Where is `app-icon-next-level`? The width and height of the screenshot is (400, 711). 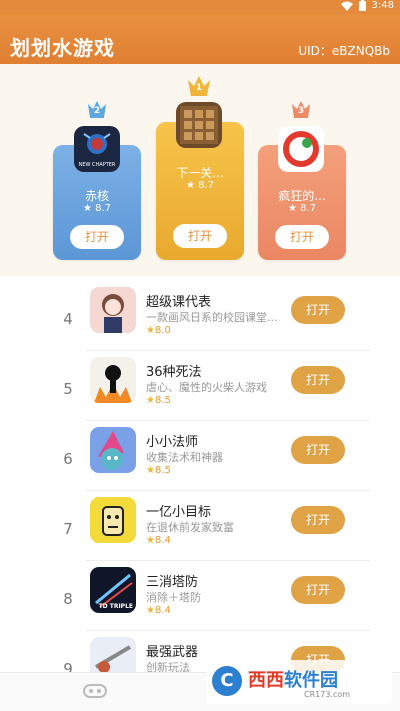 app-icon-next-level is located at coordinates (199, 125).